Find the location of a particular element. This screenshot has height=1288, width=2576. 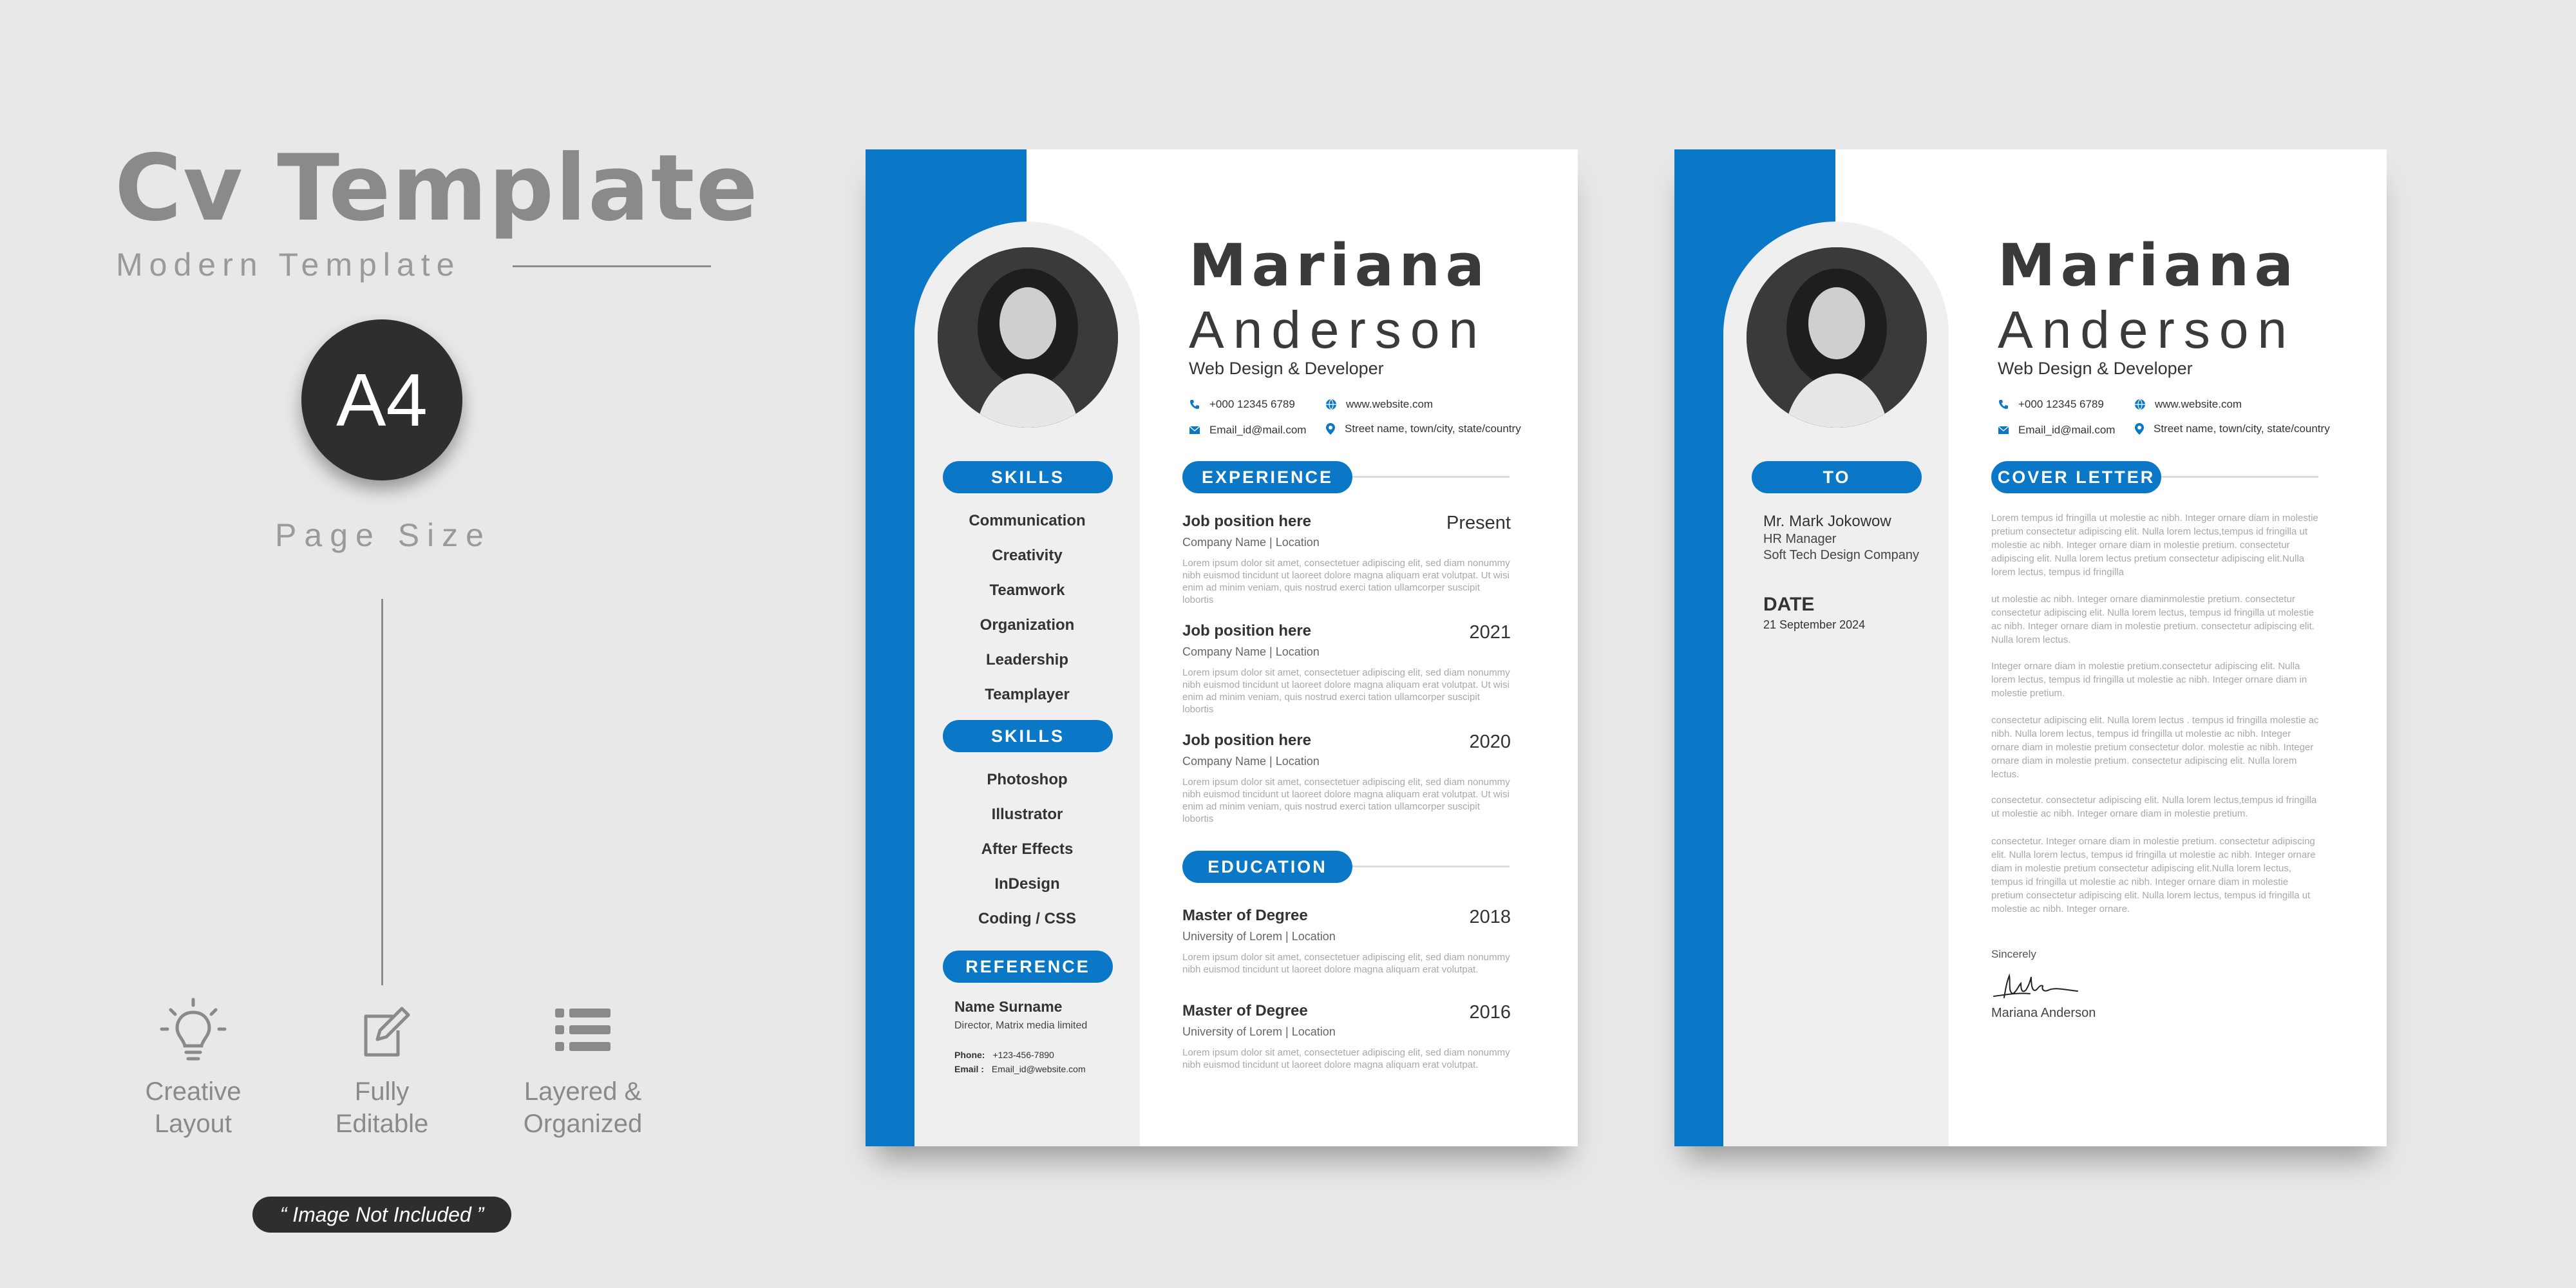

website-text: www.website.com is located at coordinates (2198, 404).